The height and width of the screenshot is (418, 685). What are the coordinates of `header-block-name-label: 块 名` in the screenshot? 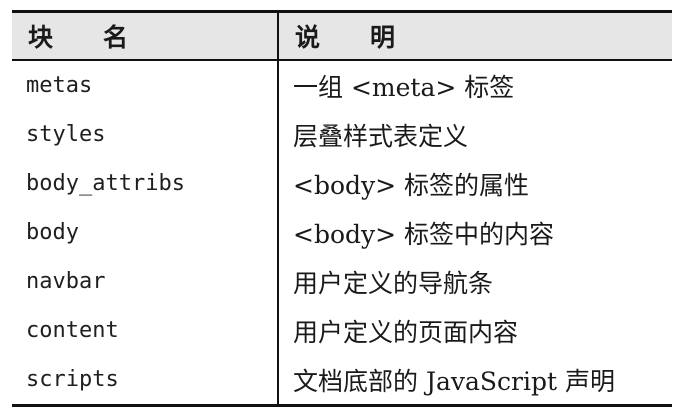 It's located at (78, 37).